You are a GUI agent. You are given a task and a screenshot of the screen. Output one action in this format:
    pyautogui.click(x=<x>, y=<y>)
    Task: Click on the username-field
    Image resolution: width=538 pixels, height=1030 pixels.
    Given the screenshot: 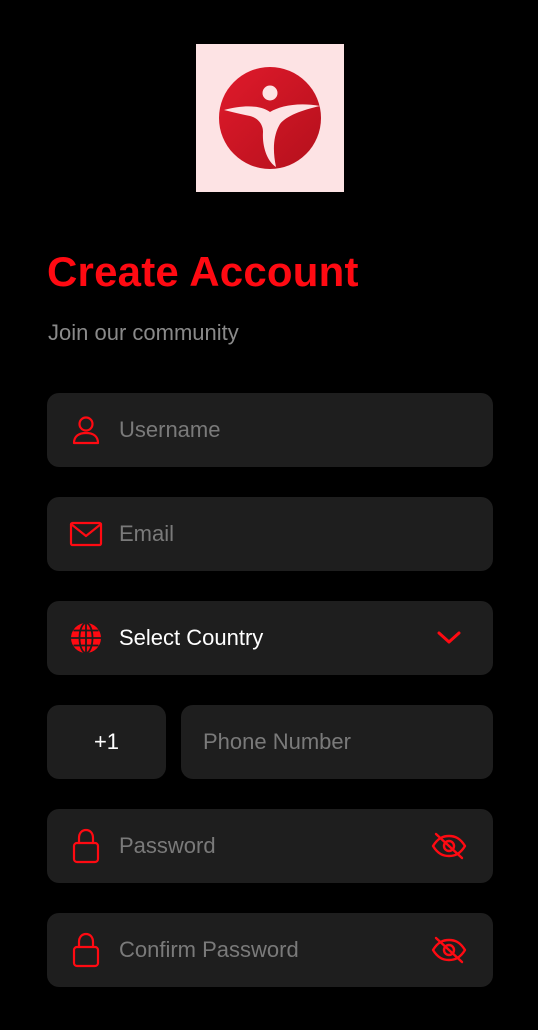 What is the action you would take?
    pyautogui.click(x=270, y=430)
    